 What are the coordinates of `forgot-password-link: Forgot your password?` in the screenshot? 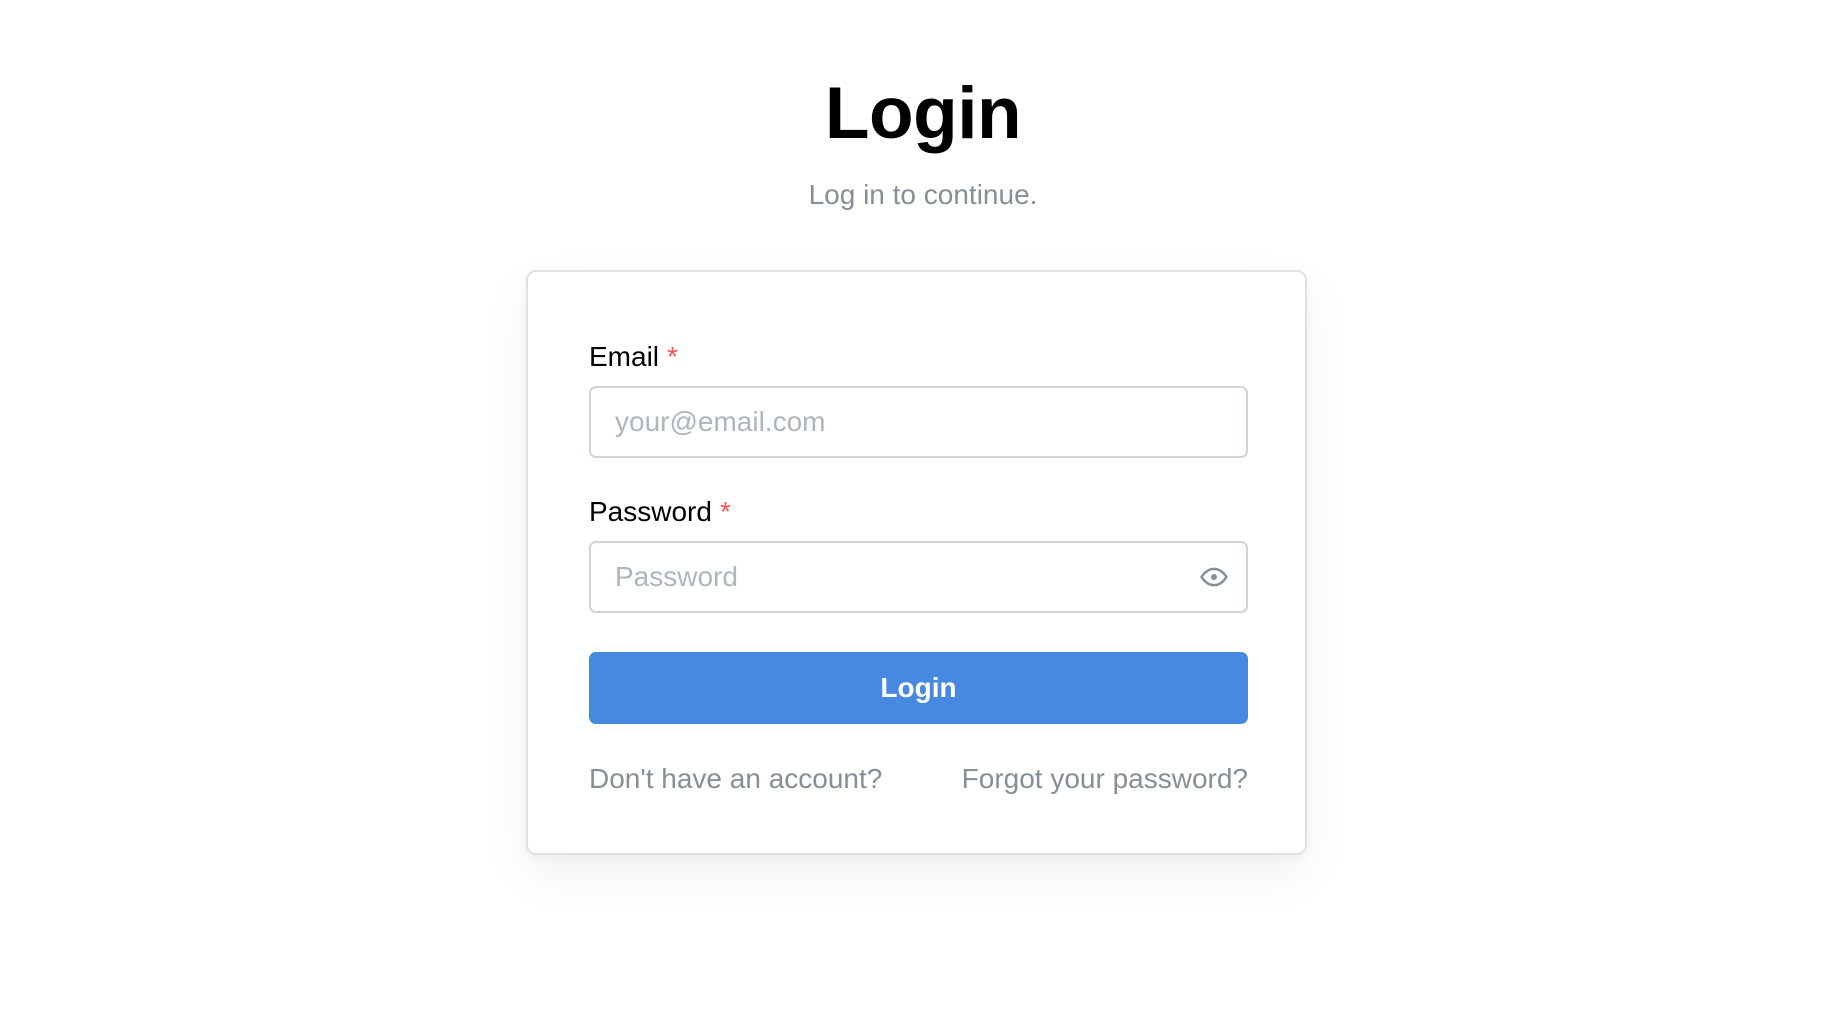 It's located at (1105, 779).